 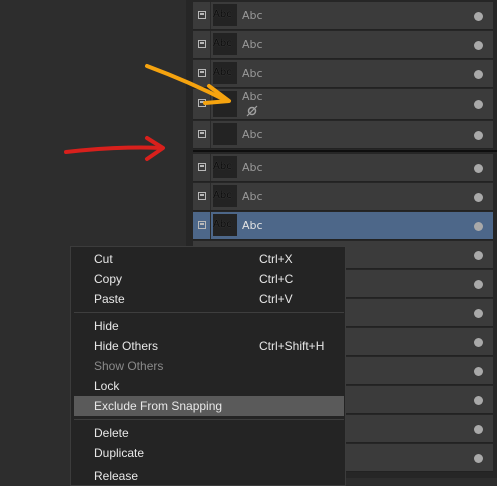 I want to click on orange-arrow-icon, so click(x=188, y=84).